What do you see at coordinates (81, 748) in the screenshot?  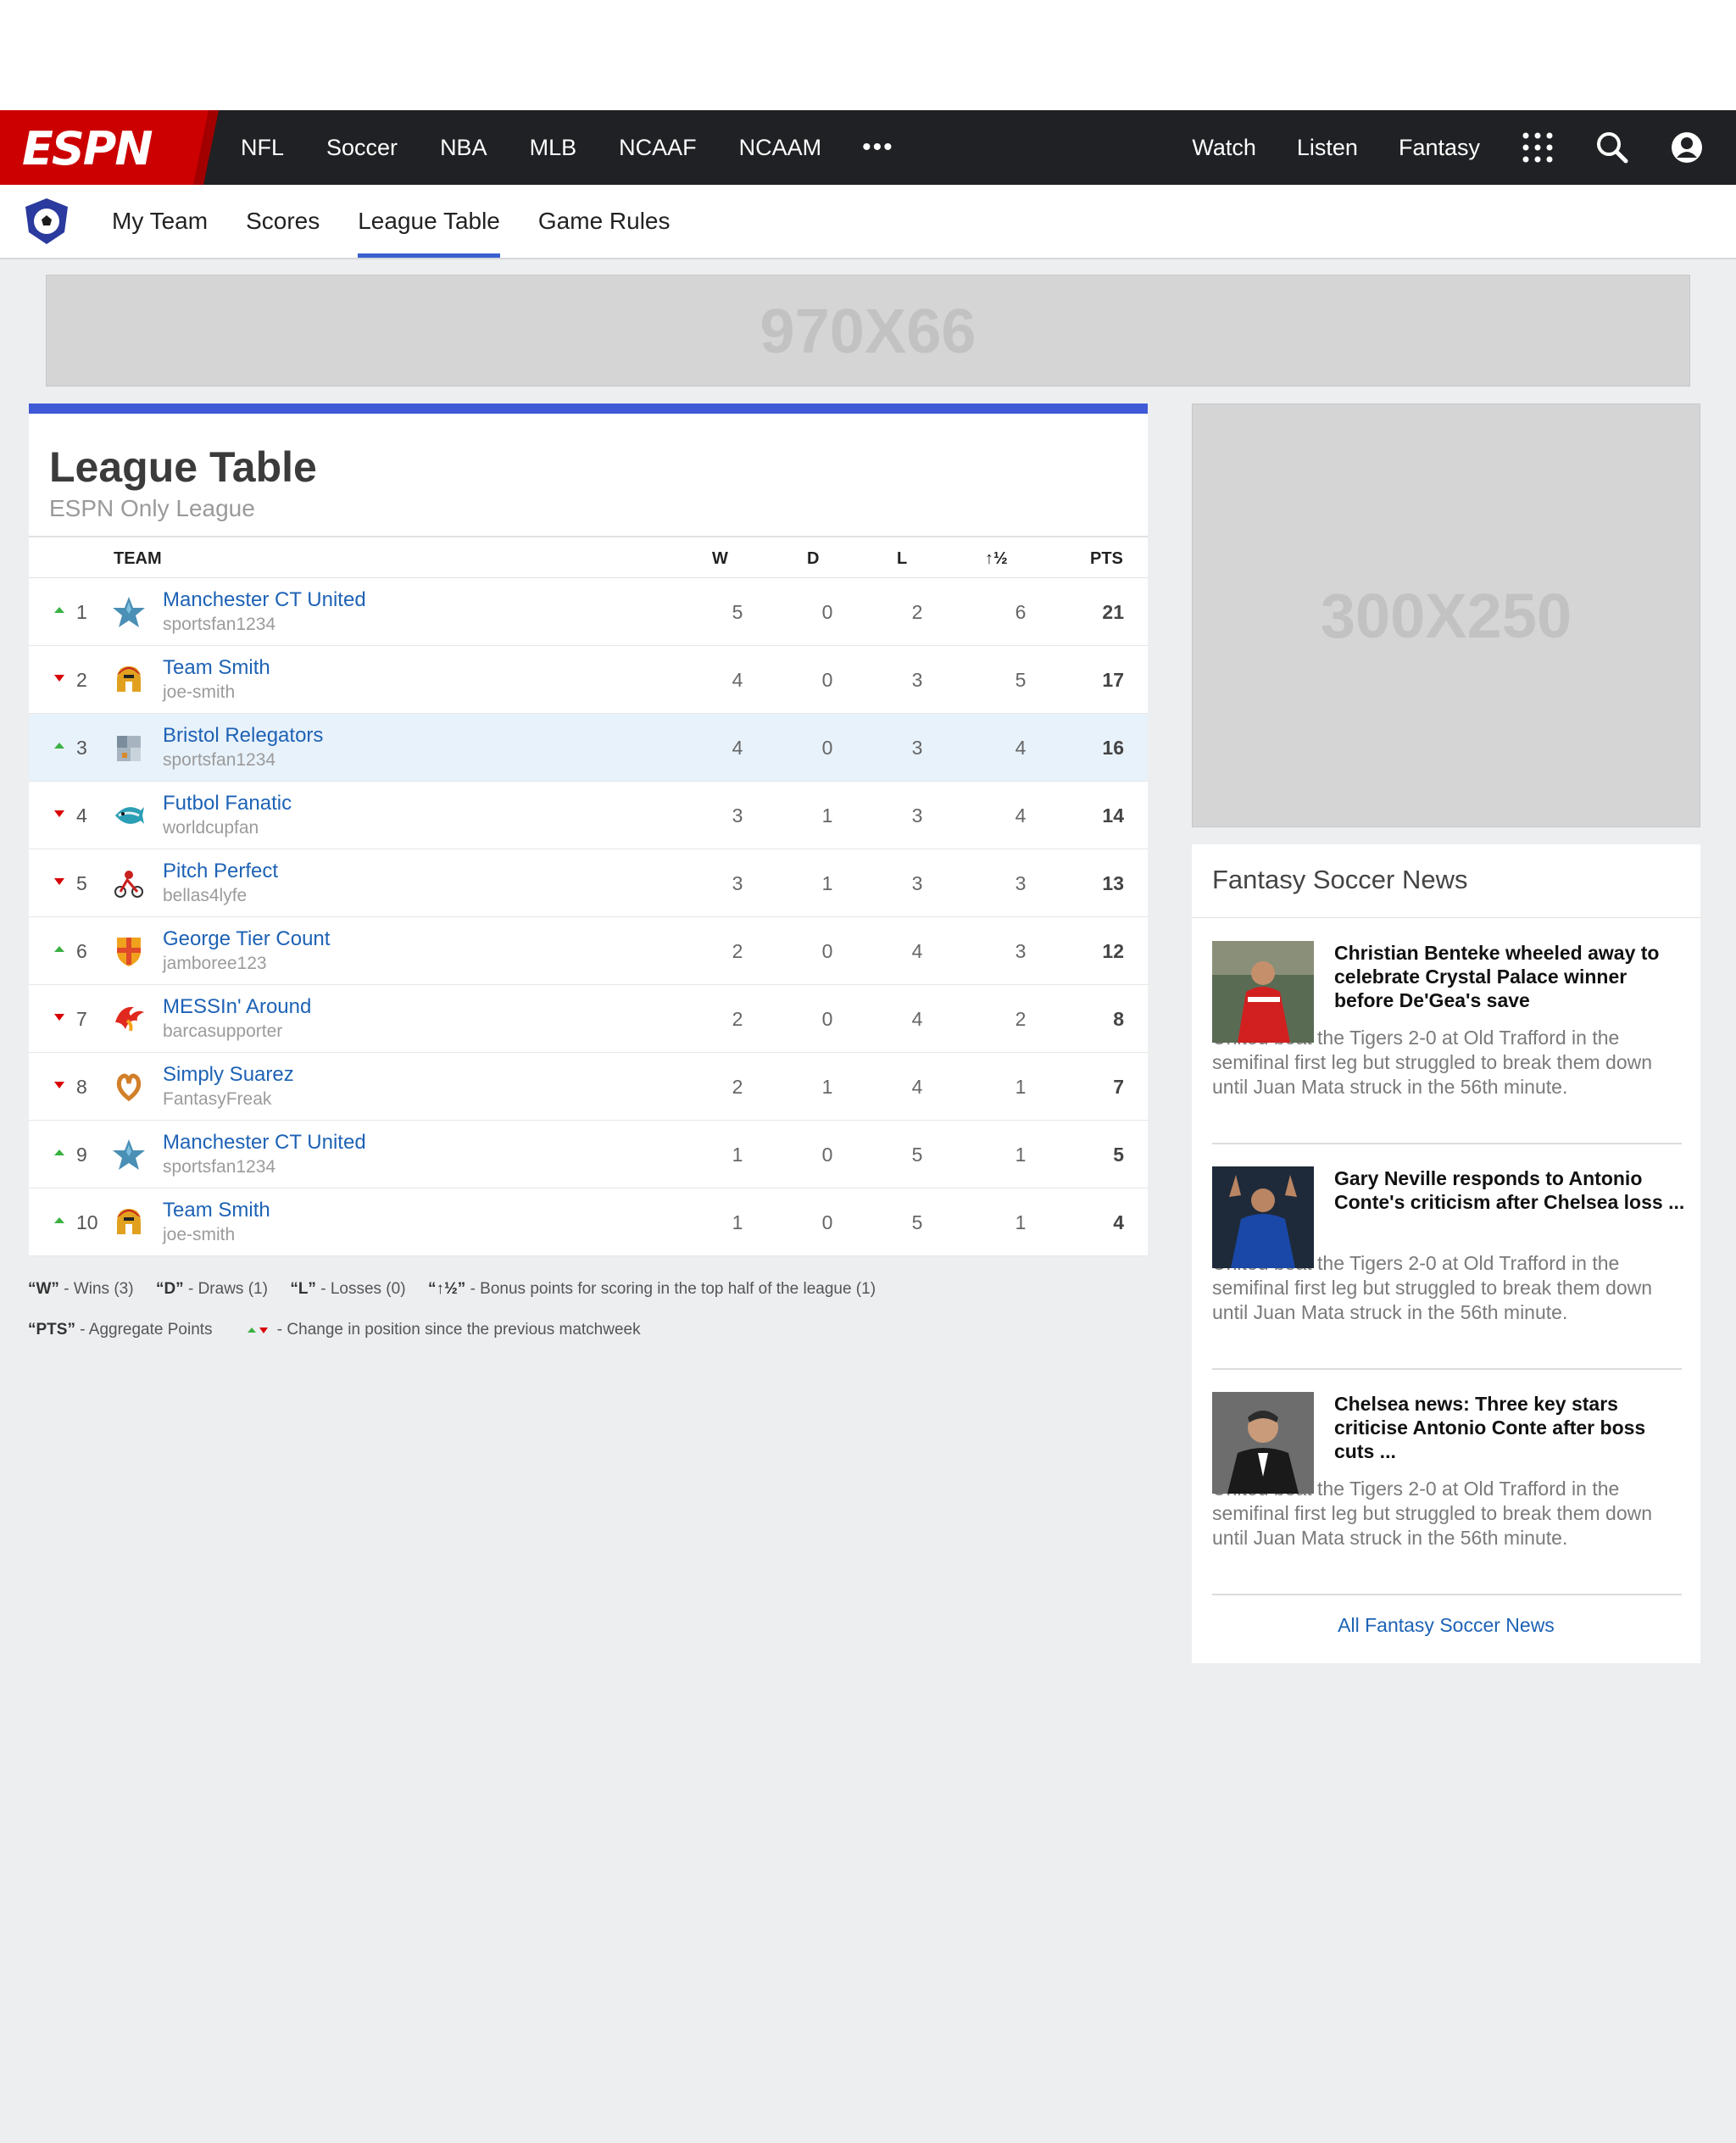 I see `rank: 3` at bounding box center [81, 748].